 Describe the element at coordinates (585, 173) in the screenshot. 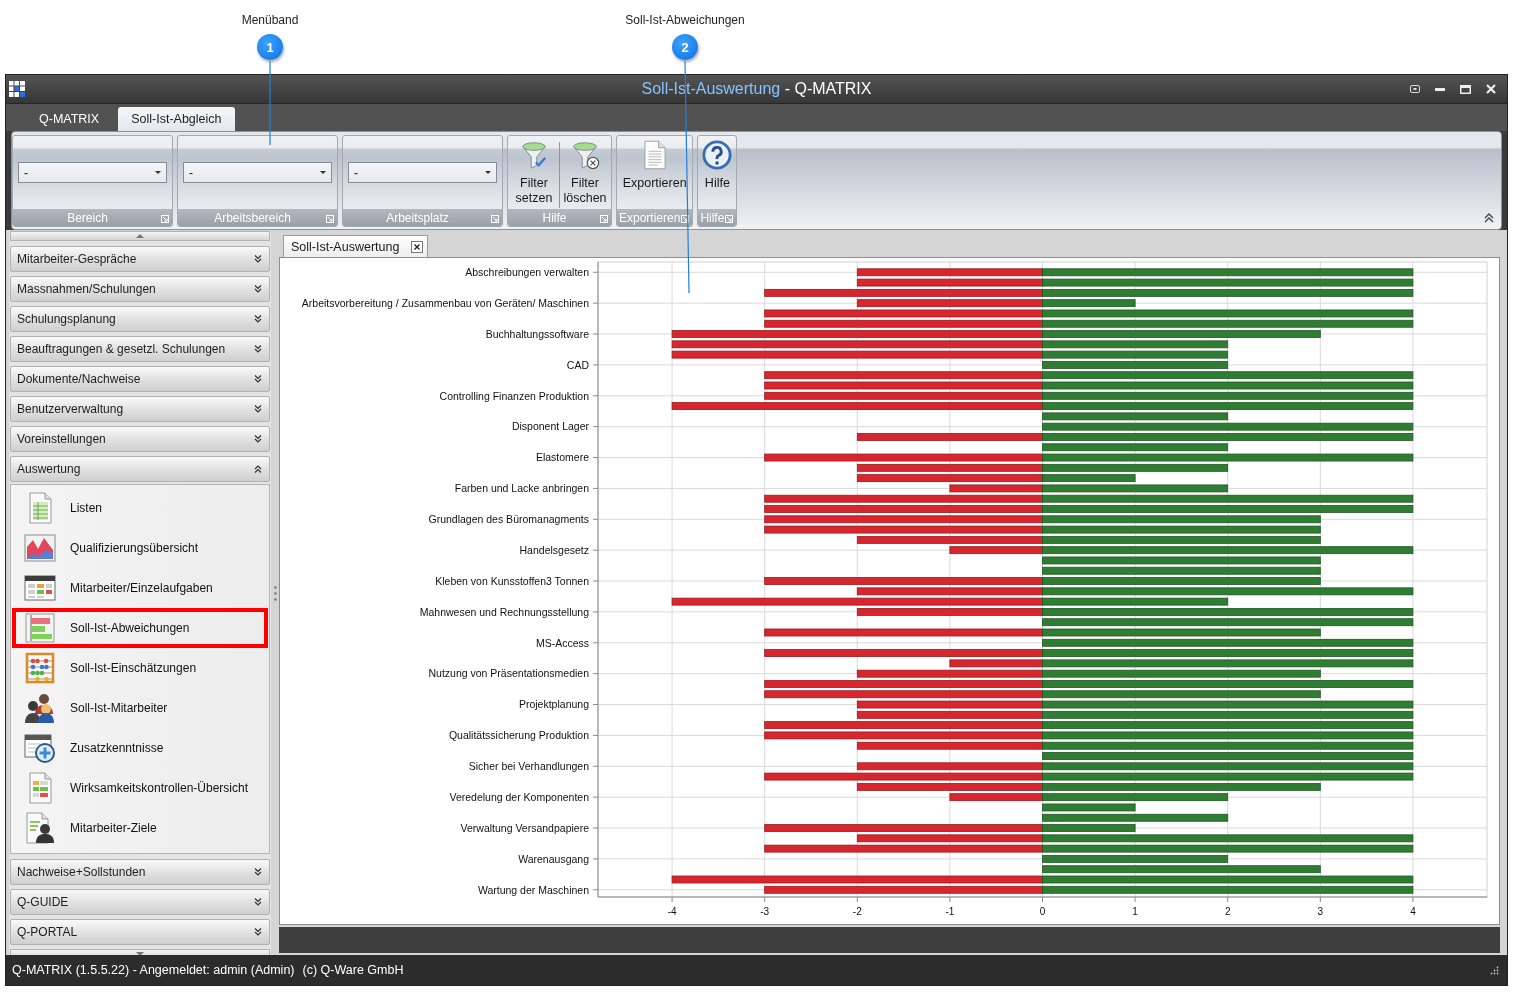

I see `ribbon-button: Filter löschen` at that location.